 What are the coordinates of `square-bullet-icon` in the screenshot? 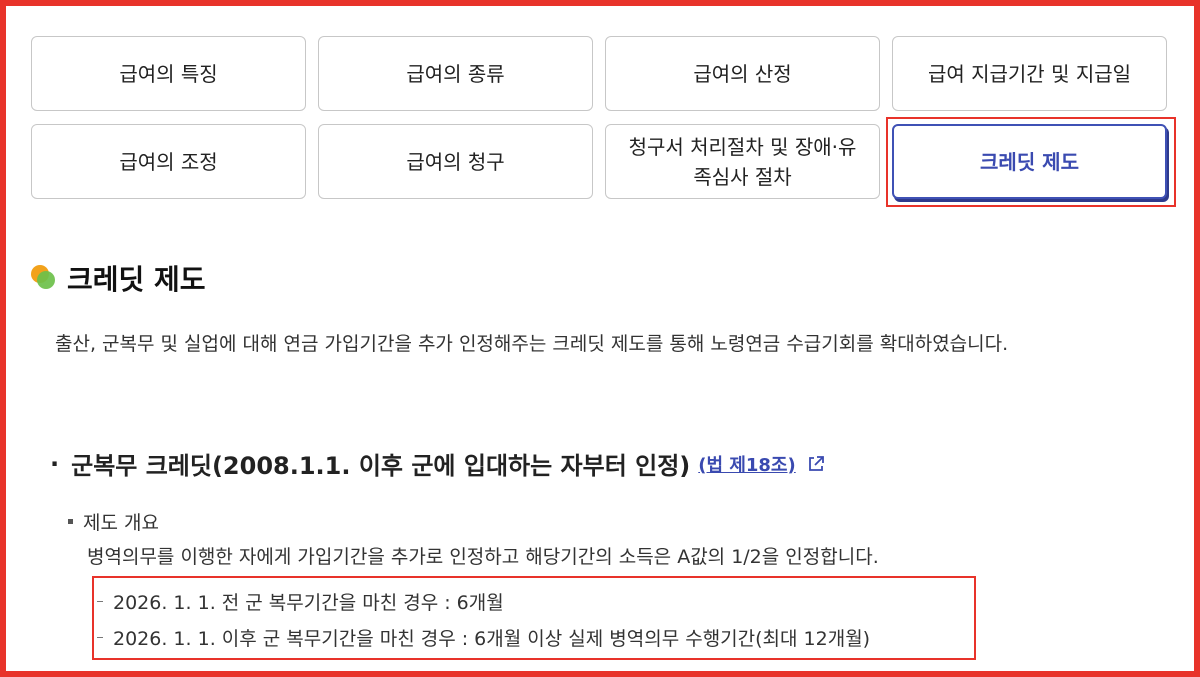 It's located at (70, 521).